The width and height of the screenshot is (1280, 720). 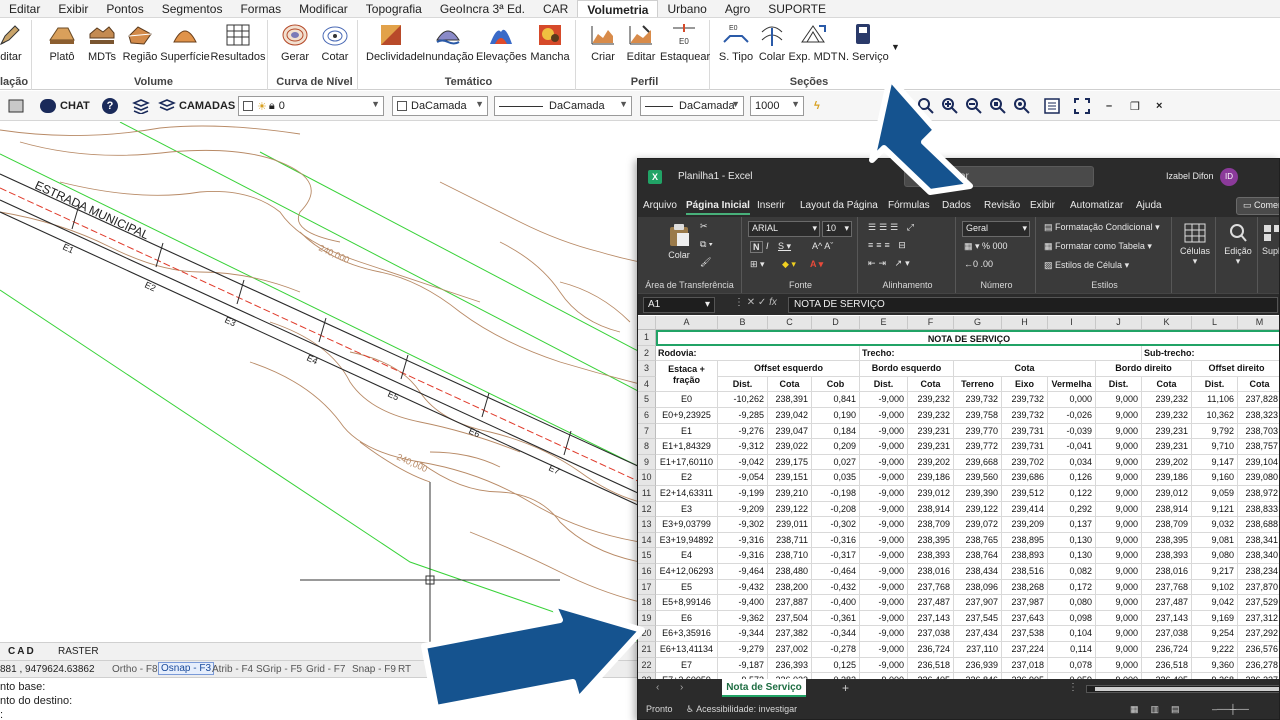 What do you see at coordinates (1167, 494) in the screenshot?
I see `table-cell: 239,012` at bounding box center [1167, 494].